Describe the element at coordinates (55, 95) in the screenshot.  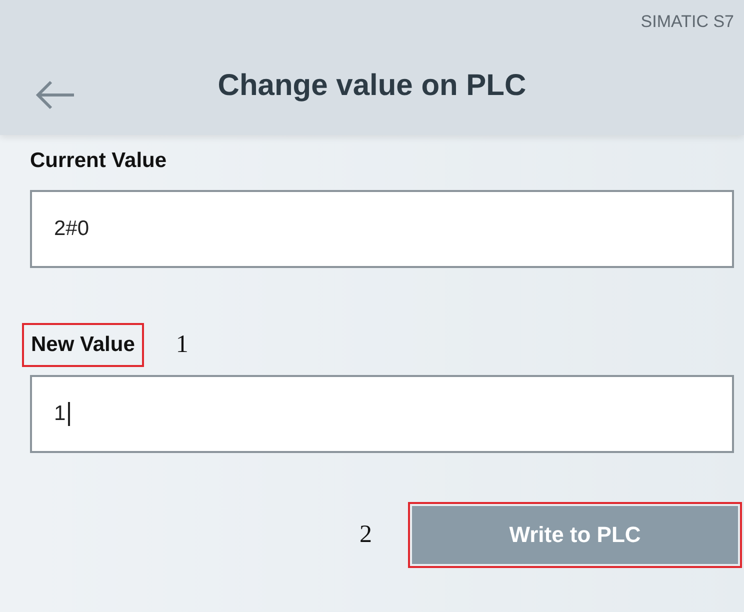
I see `back-arrow-icon` at that location.